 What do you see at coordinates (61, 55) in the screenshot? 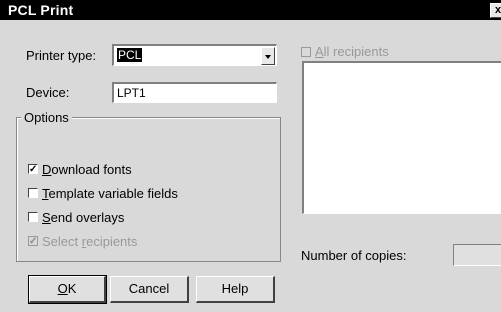
I see `printer-type-label: Printer type:` at bounding box center [61, 55].